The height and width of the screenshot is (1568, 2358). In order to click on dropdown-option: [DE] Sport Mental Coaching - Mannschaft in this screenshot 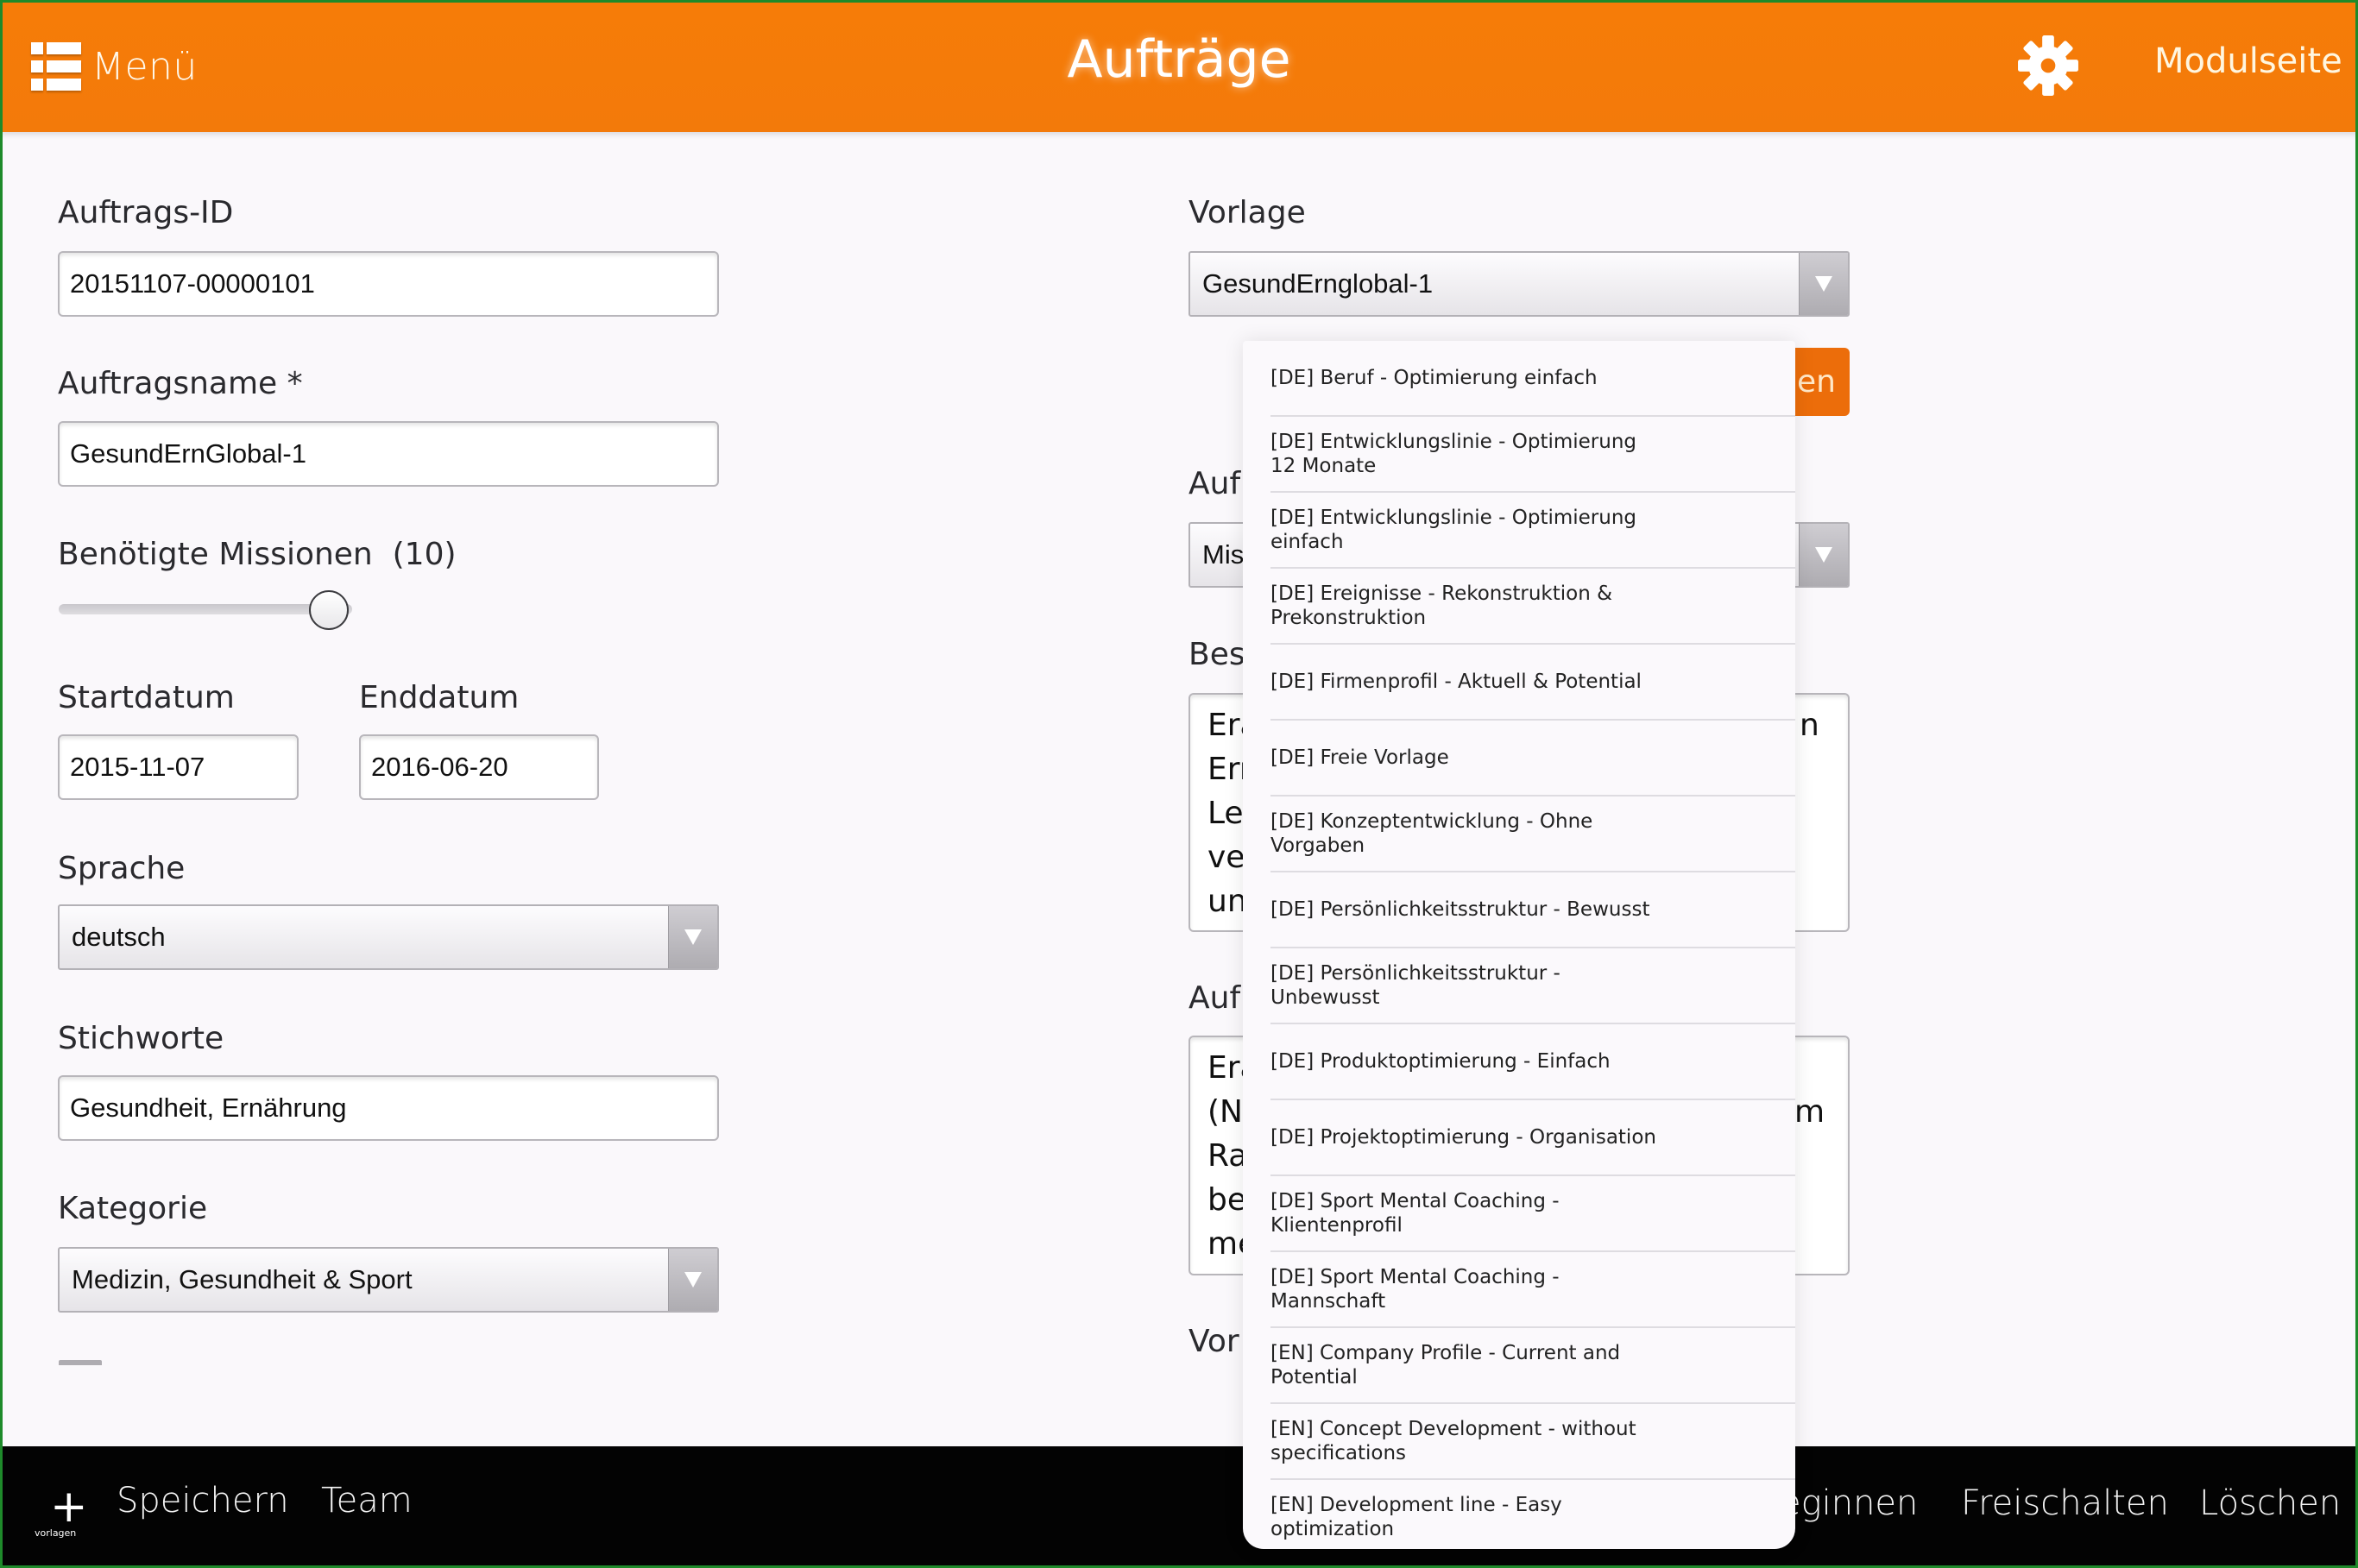, I will do `click(1532, 1290)`.